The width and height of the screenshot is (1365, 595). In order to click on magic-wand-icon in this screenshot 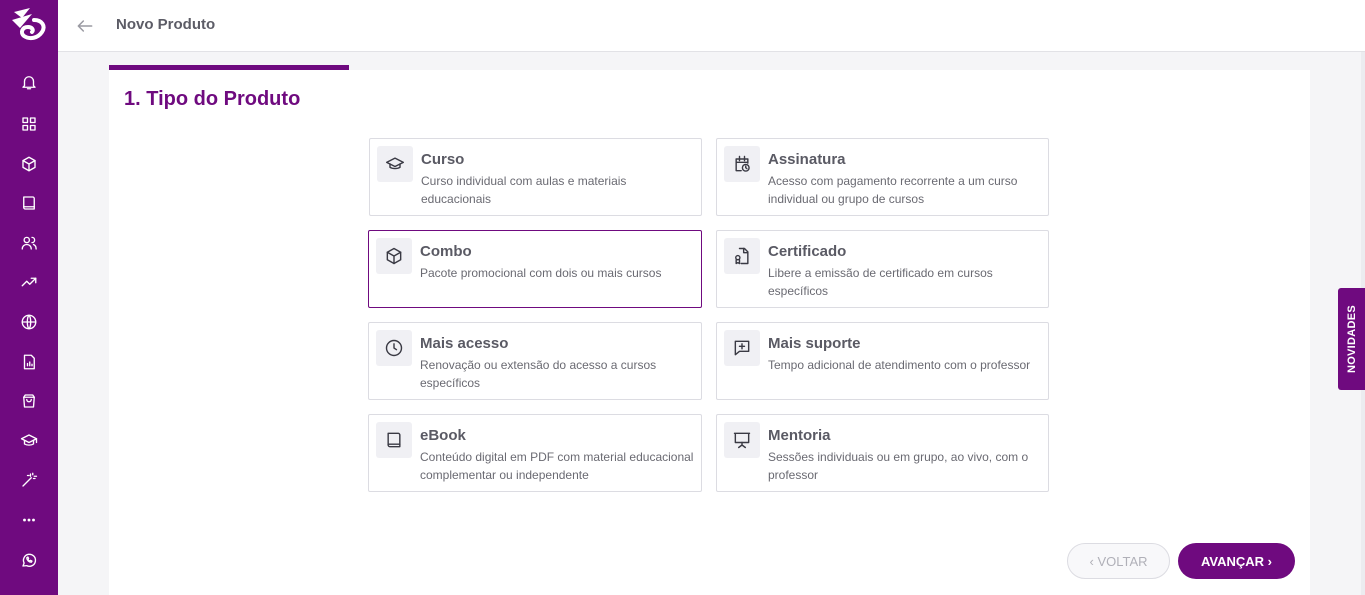, I will do `click(29, 480)`.